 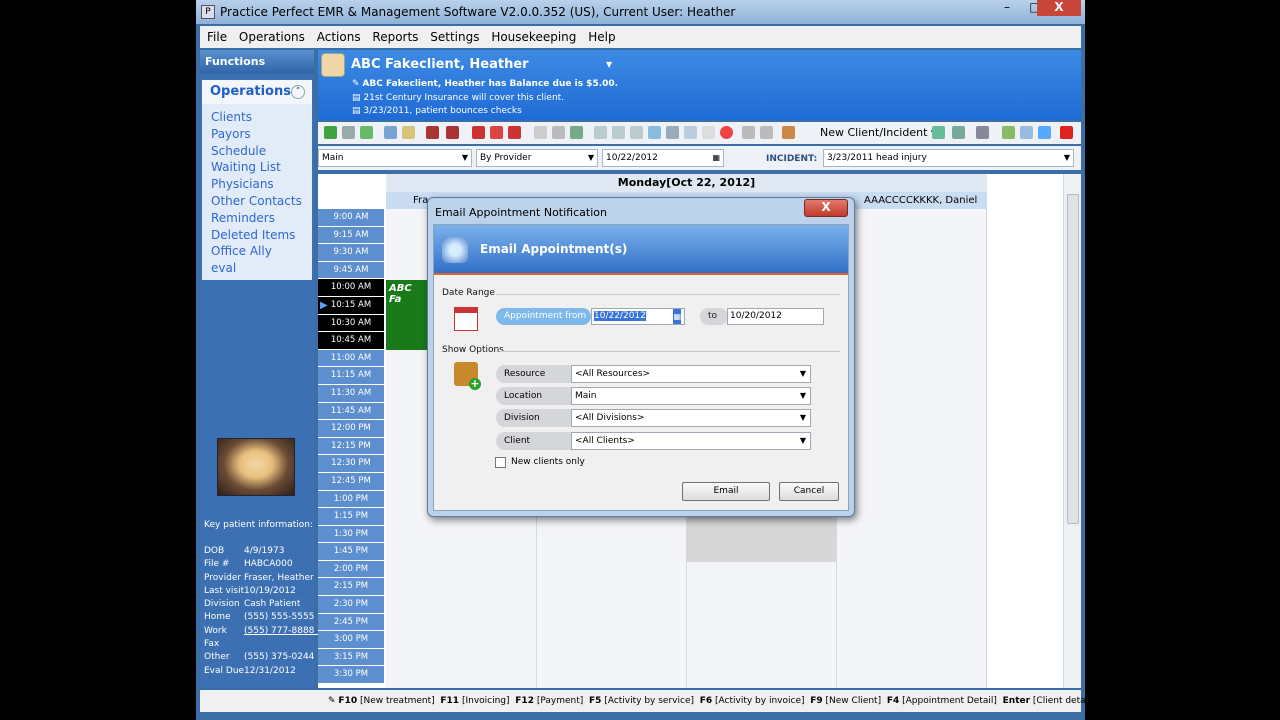 I want to click on copy-icon, so click(x=618, y=132).